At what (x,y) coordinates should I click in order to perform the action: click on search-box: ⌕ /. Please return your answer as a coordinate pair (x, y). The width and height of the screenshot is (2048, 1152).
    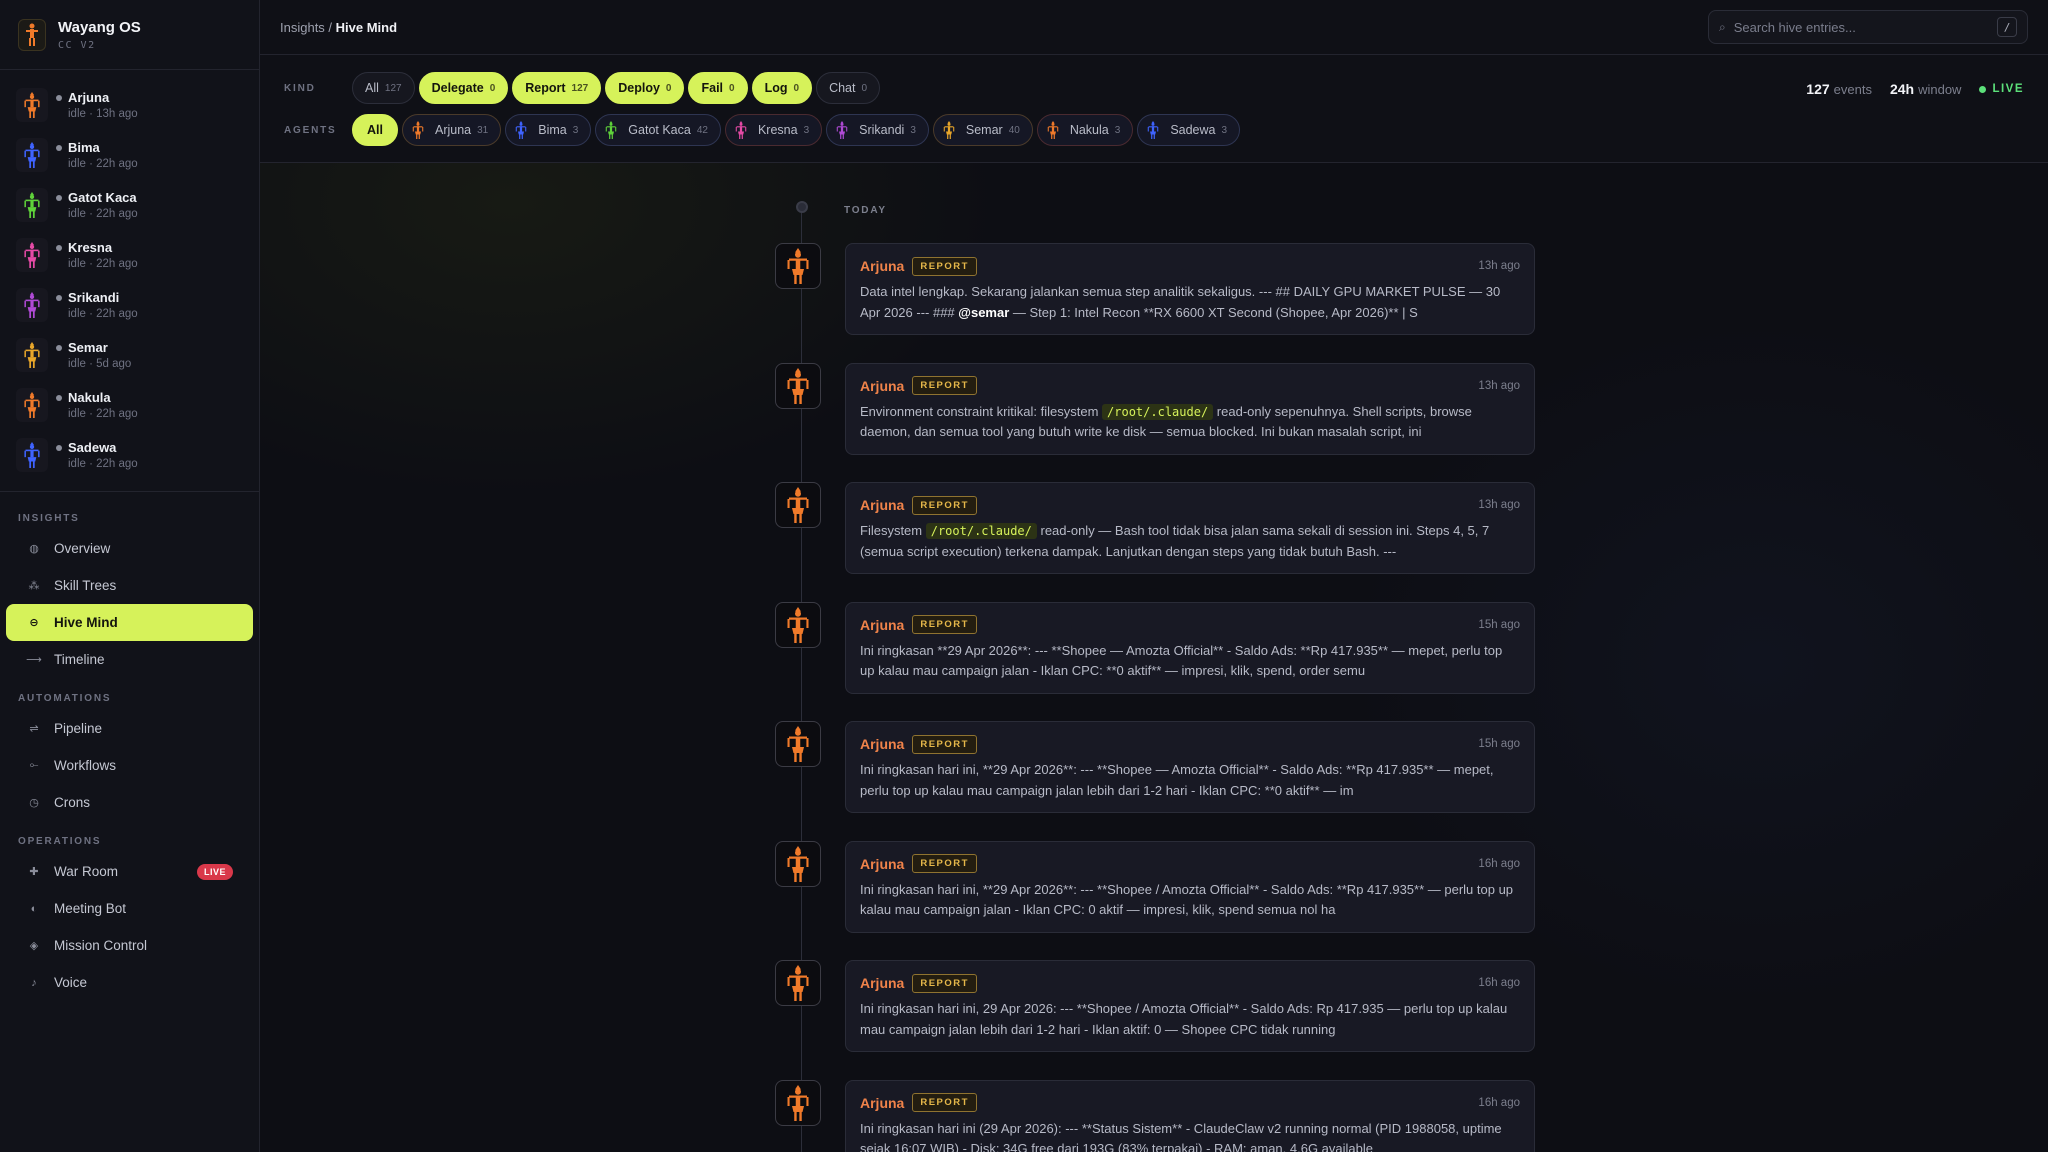
    Looking at the image, I should click on (1868, 27).